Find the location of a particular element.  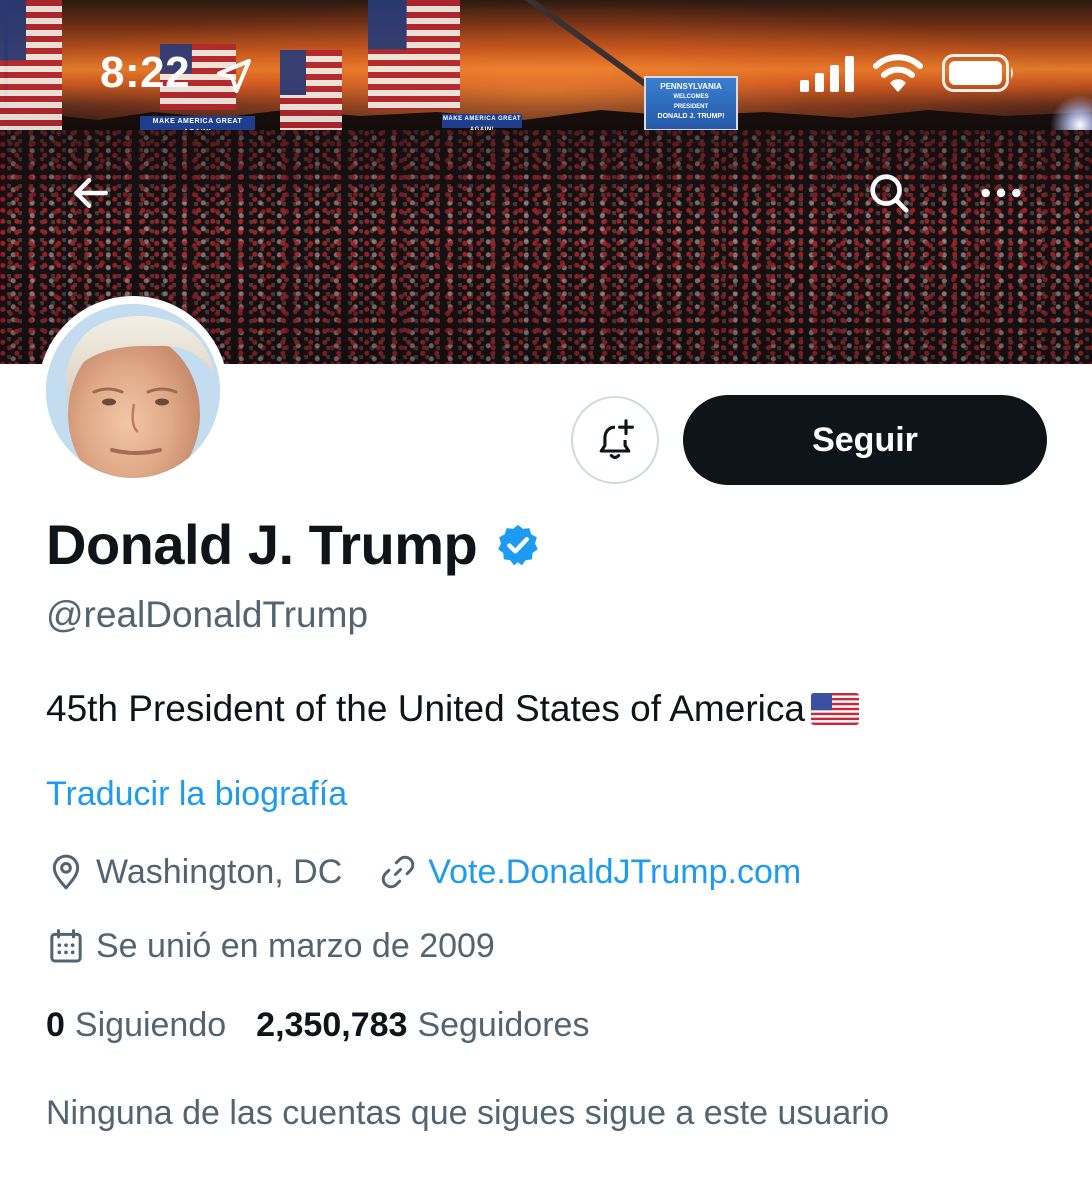

follow-stats: 0 Siguiendo 2,350,783 Seguidores is located at coordinates (317, 1025).